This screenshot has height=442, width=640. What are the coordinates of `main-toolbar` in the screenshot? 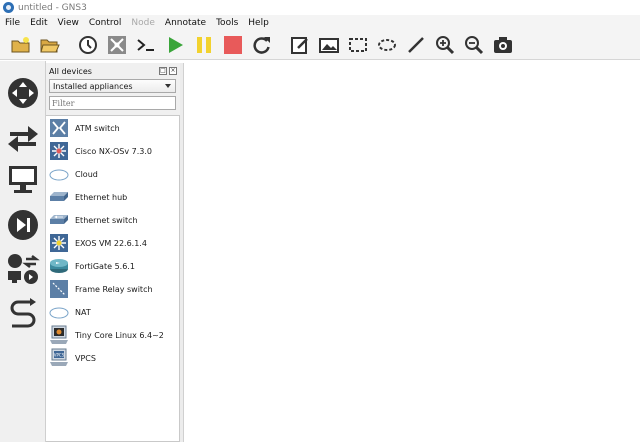 It's located at (320, 45).